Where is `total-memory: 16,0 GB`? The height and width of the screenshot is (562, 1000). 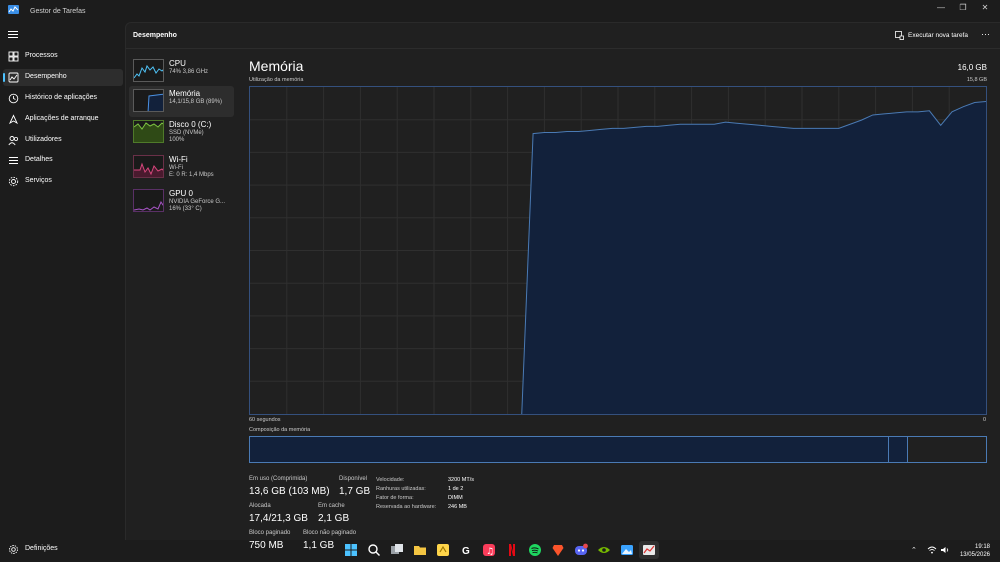 total-memory: 16,0 GB is located at coordinates (972, 67).